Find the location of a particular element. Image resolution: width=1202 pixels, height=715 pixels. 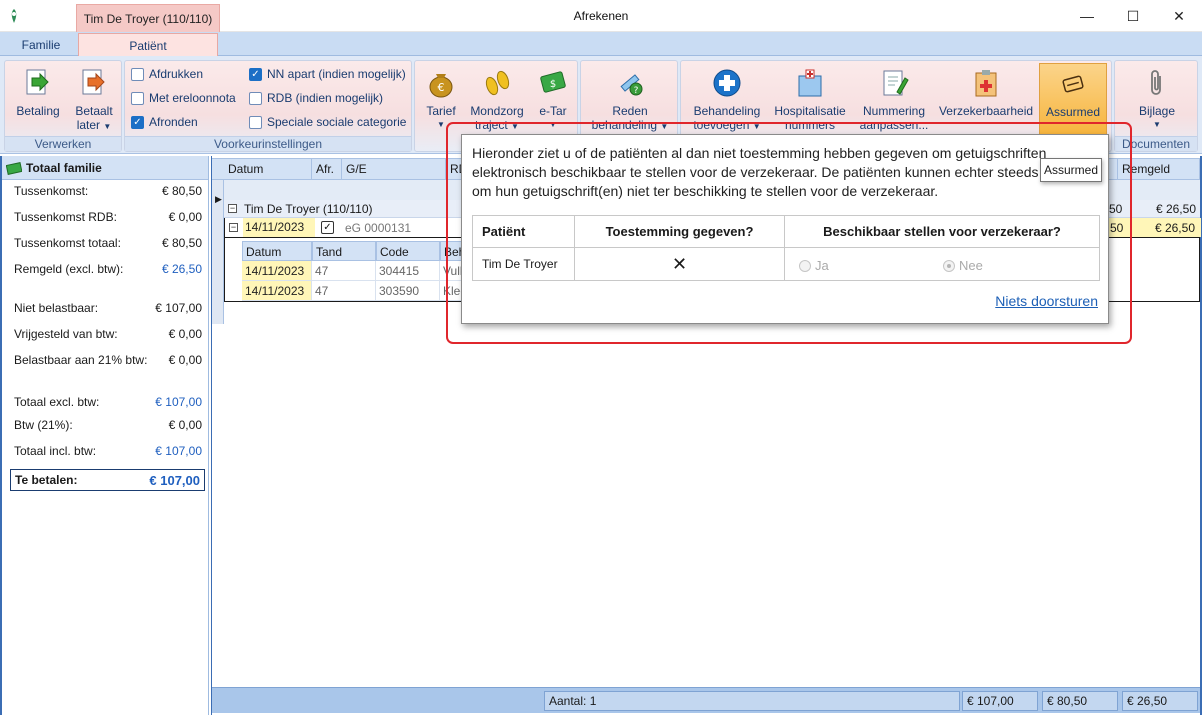

sum-label: Vrijgesteld van btw: is located at coordinates (66, 334).